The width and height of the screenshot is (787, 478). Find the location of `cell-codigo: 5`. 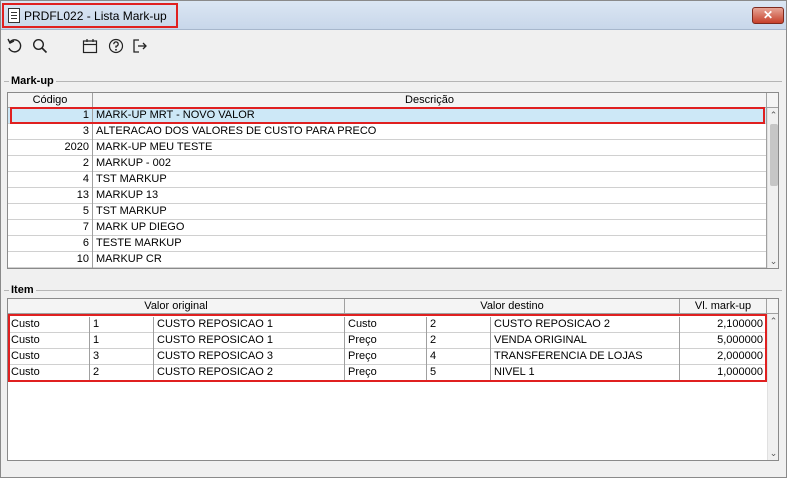

cell-codigo: 5 is located at coordinates (50, 212).